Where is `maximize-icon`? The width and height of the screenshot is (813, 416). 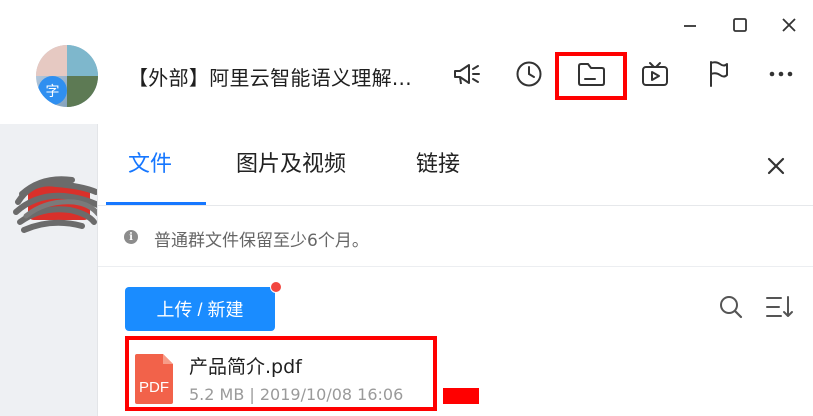 maximize-icon is located at coordinates (740, 25).